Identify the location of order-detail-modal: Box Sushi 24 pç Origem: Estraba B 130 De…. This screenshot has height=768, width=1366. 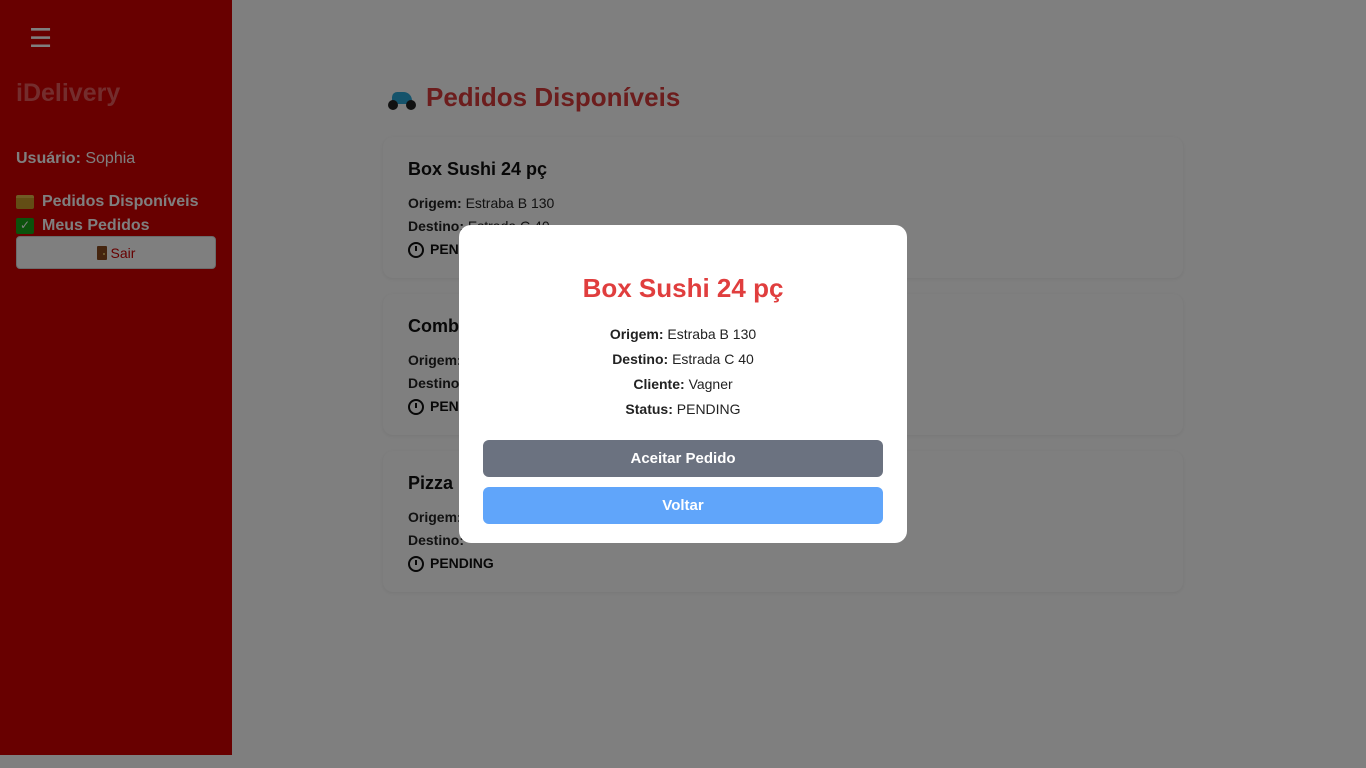
(683, 384).